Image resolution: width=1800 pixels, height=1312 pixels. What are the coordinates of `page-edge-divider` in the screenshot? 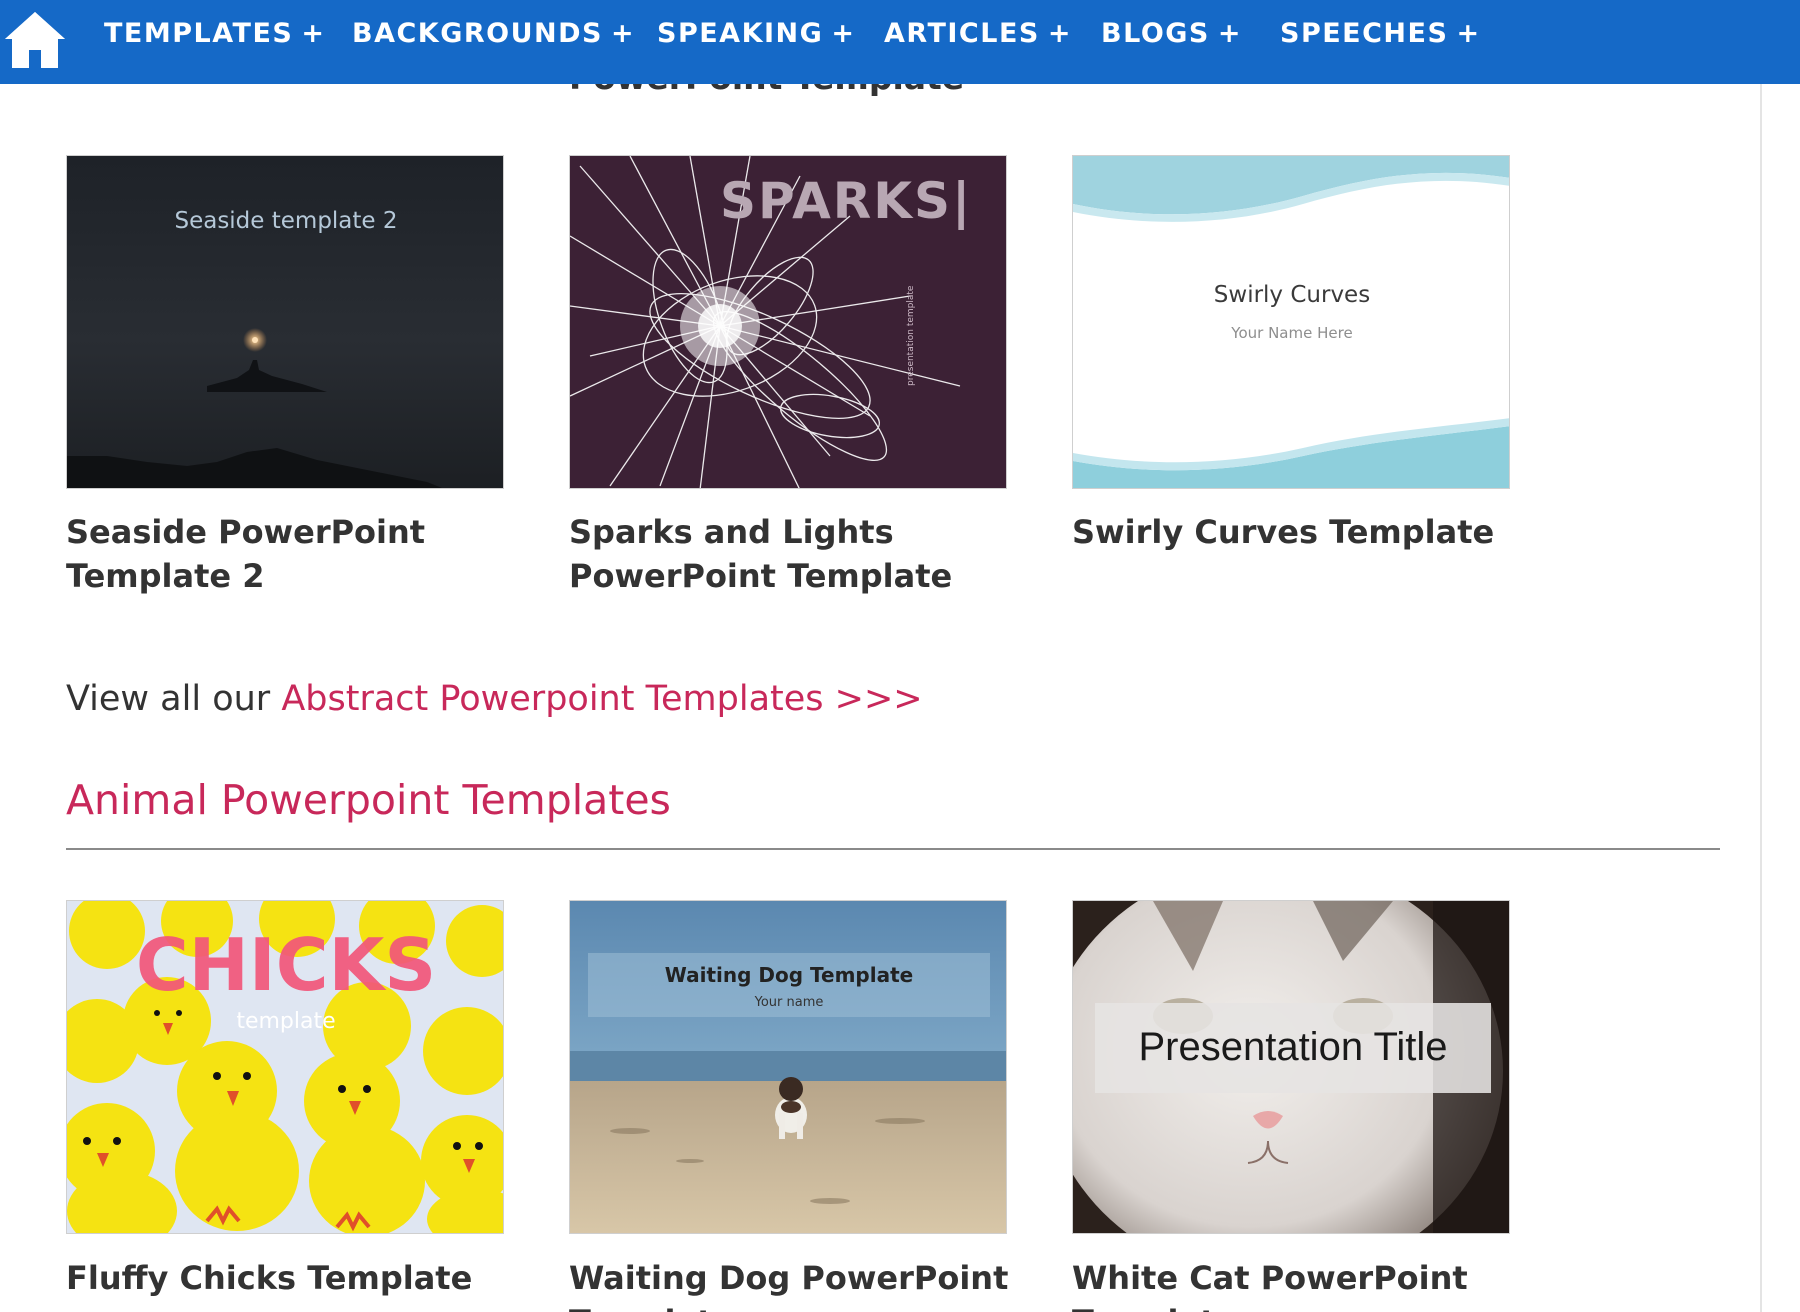 It's located at (1761, 656).